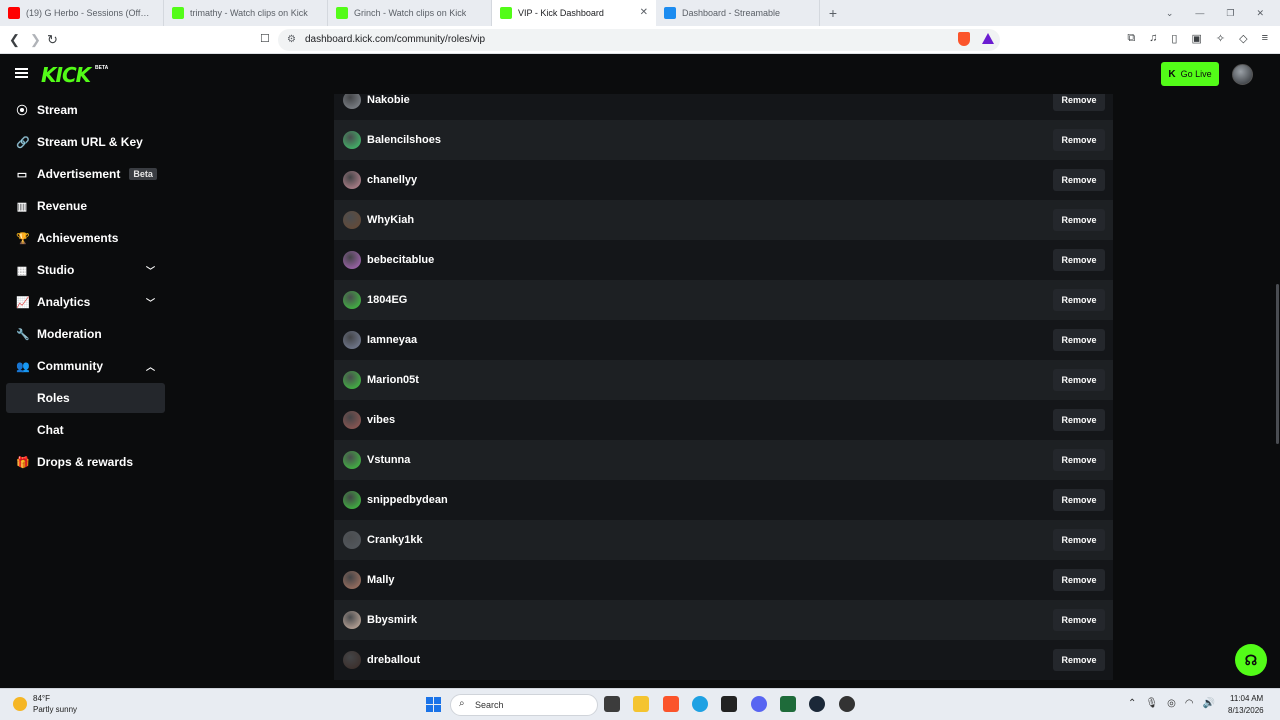  I want to click on brave-rewards-icon, so click(988, 38).